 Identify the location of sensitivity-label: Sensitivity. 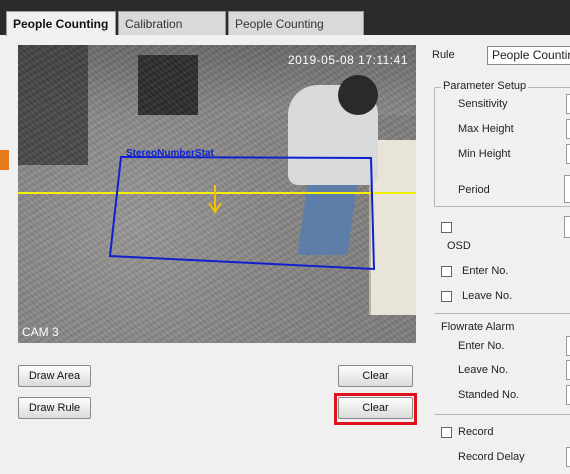
(483, 104).